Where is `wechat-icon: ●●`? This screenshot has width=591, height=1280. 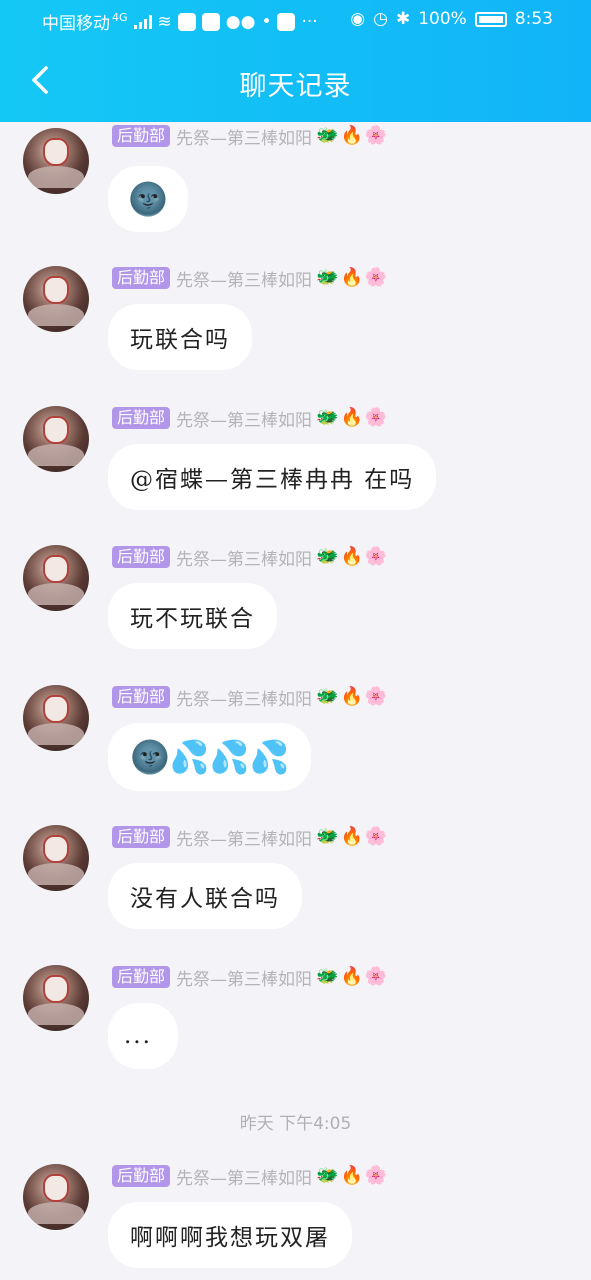
wechat-icon: ●● is located at coordinates (240, 21).